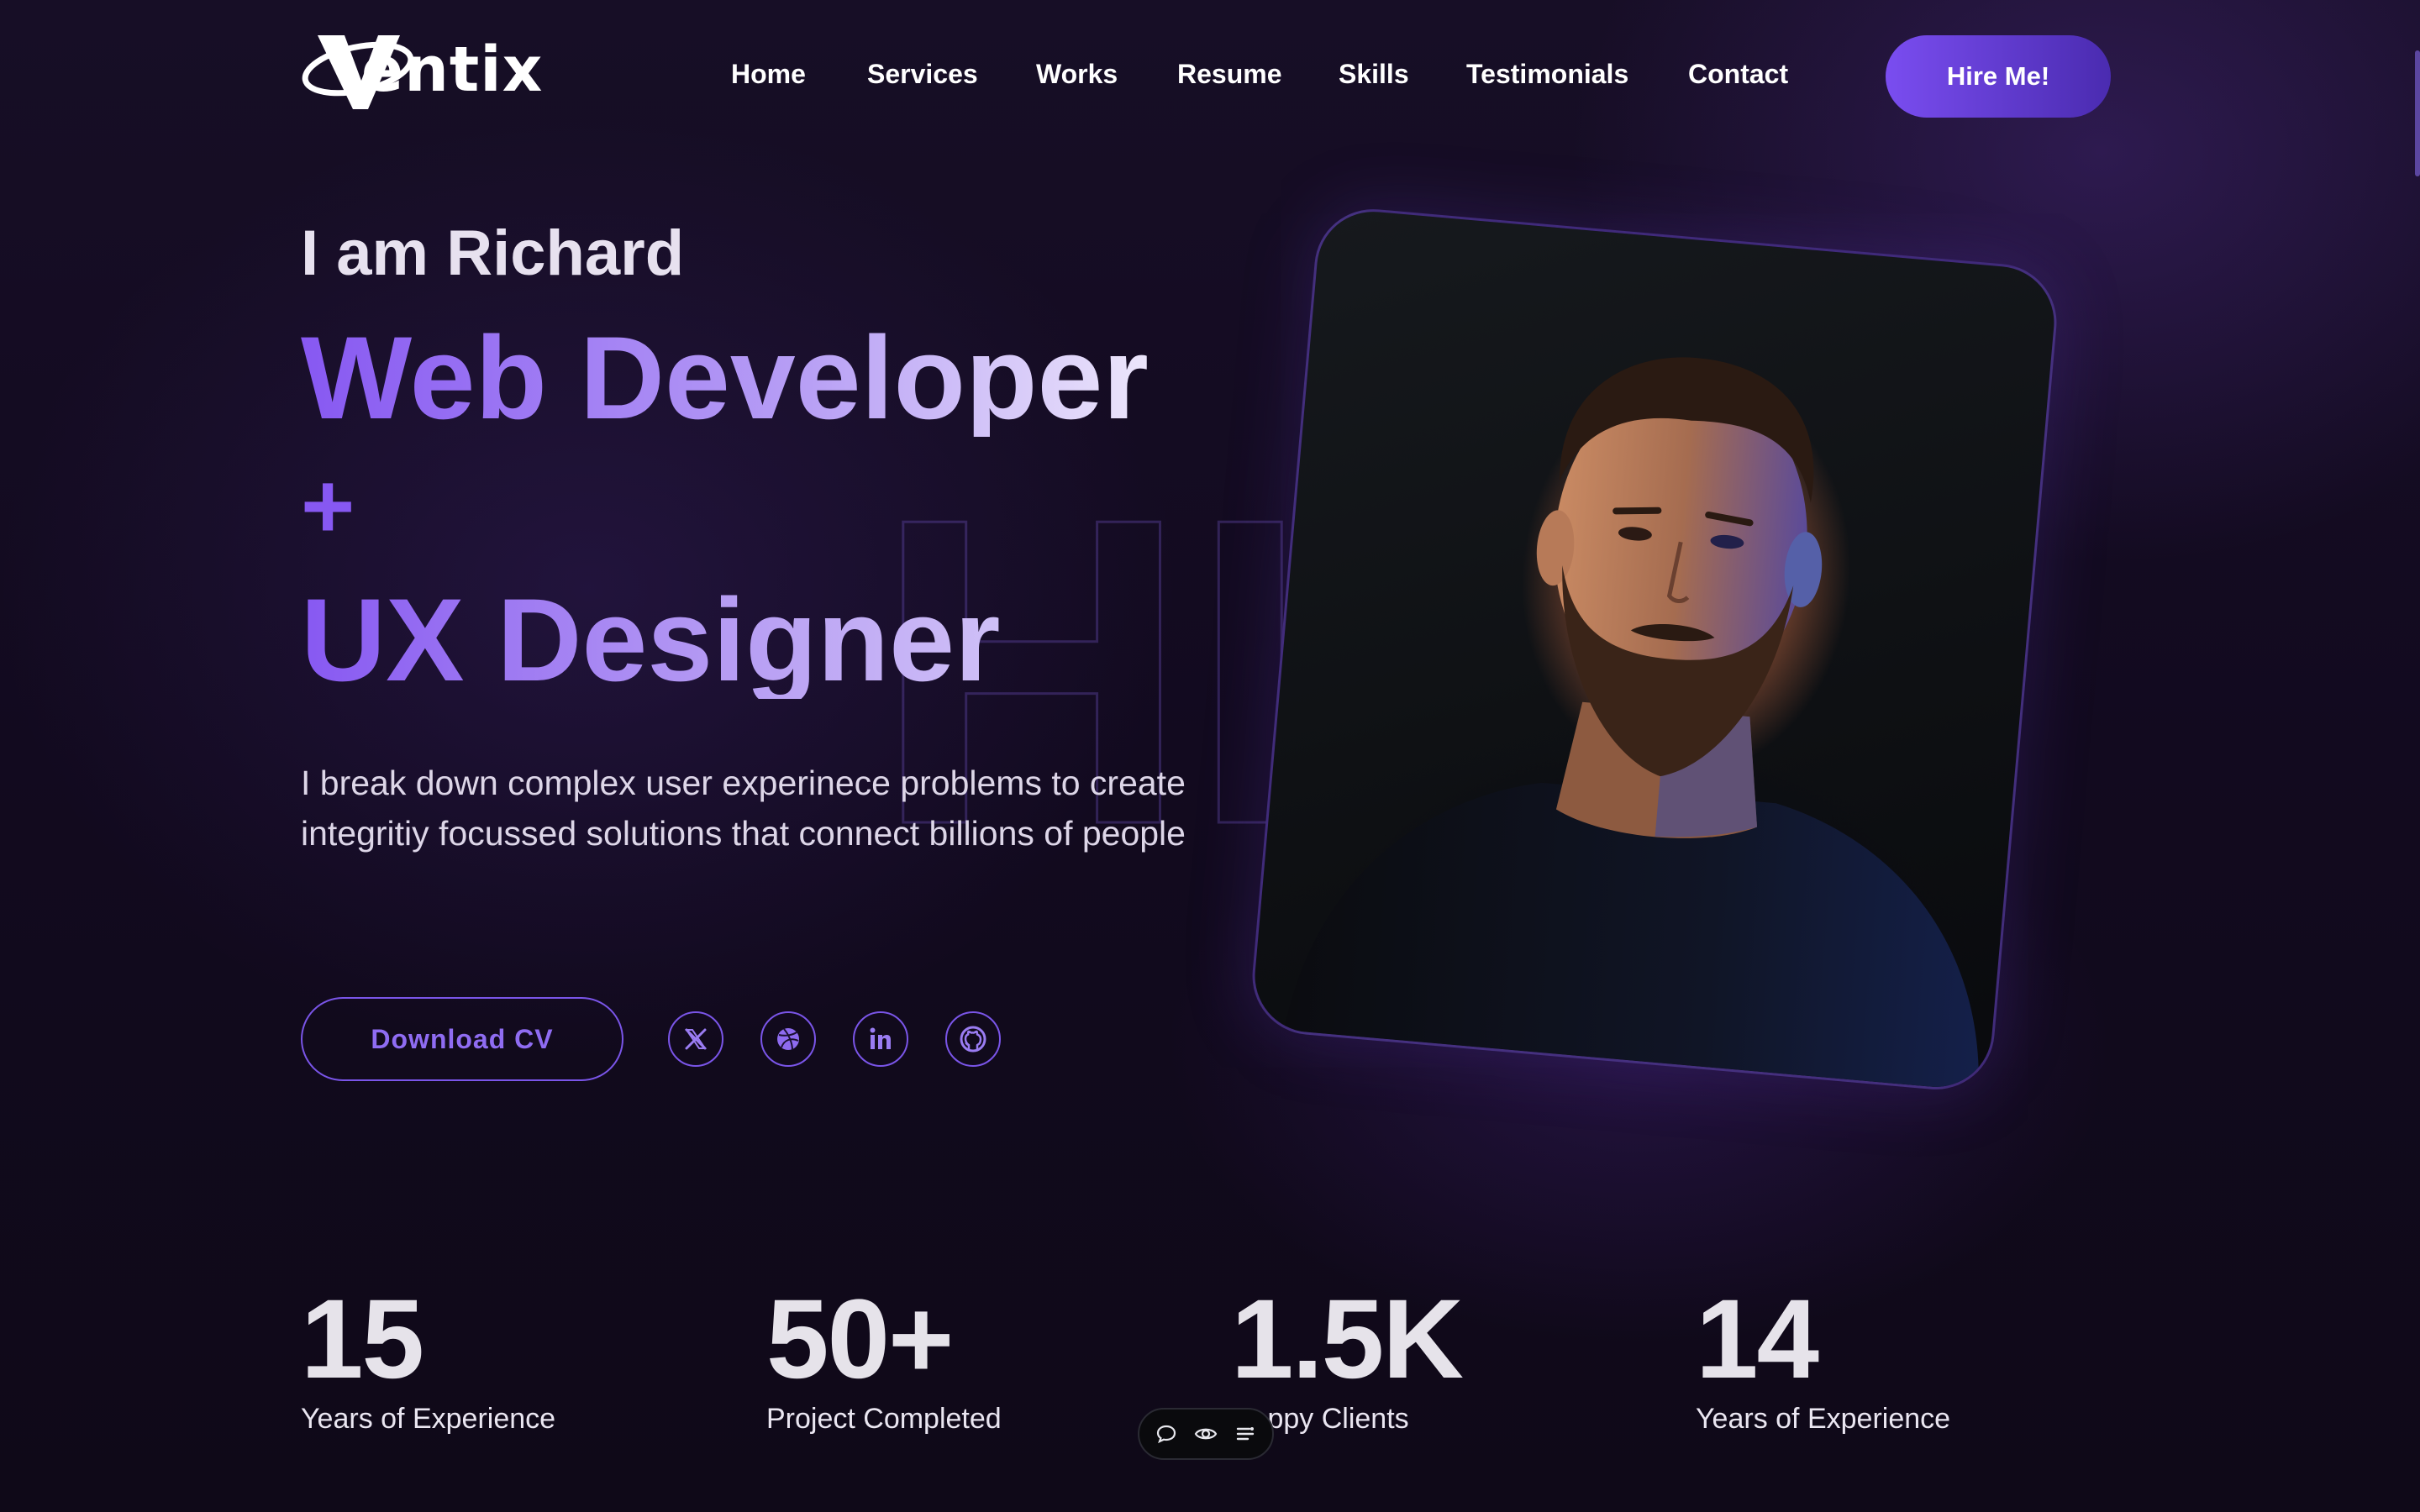  What do you see at coordinates (2416, 756) in the screenshot?
I see `scrollbar` at bounding box center [2416, 756].